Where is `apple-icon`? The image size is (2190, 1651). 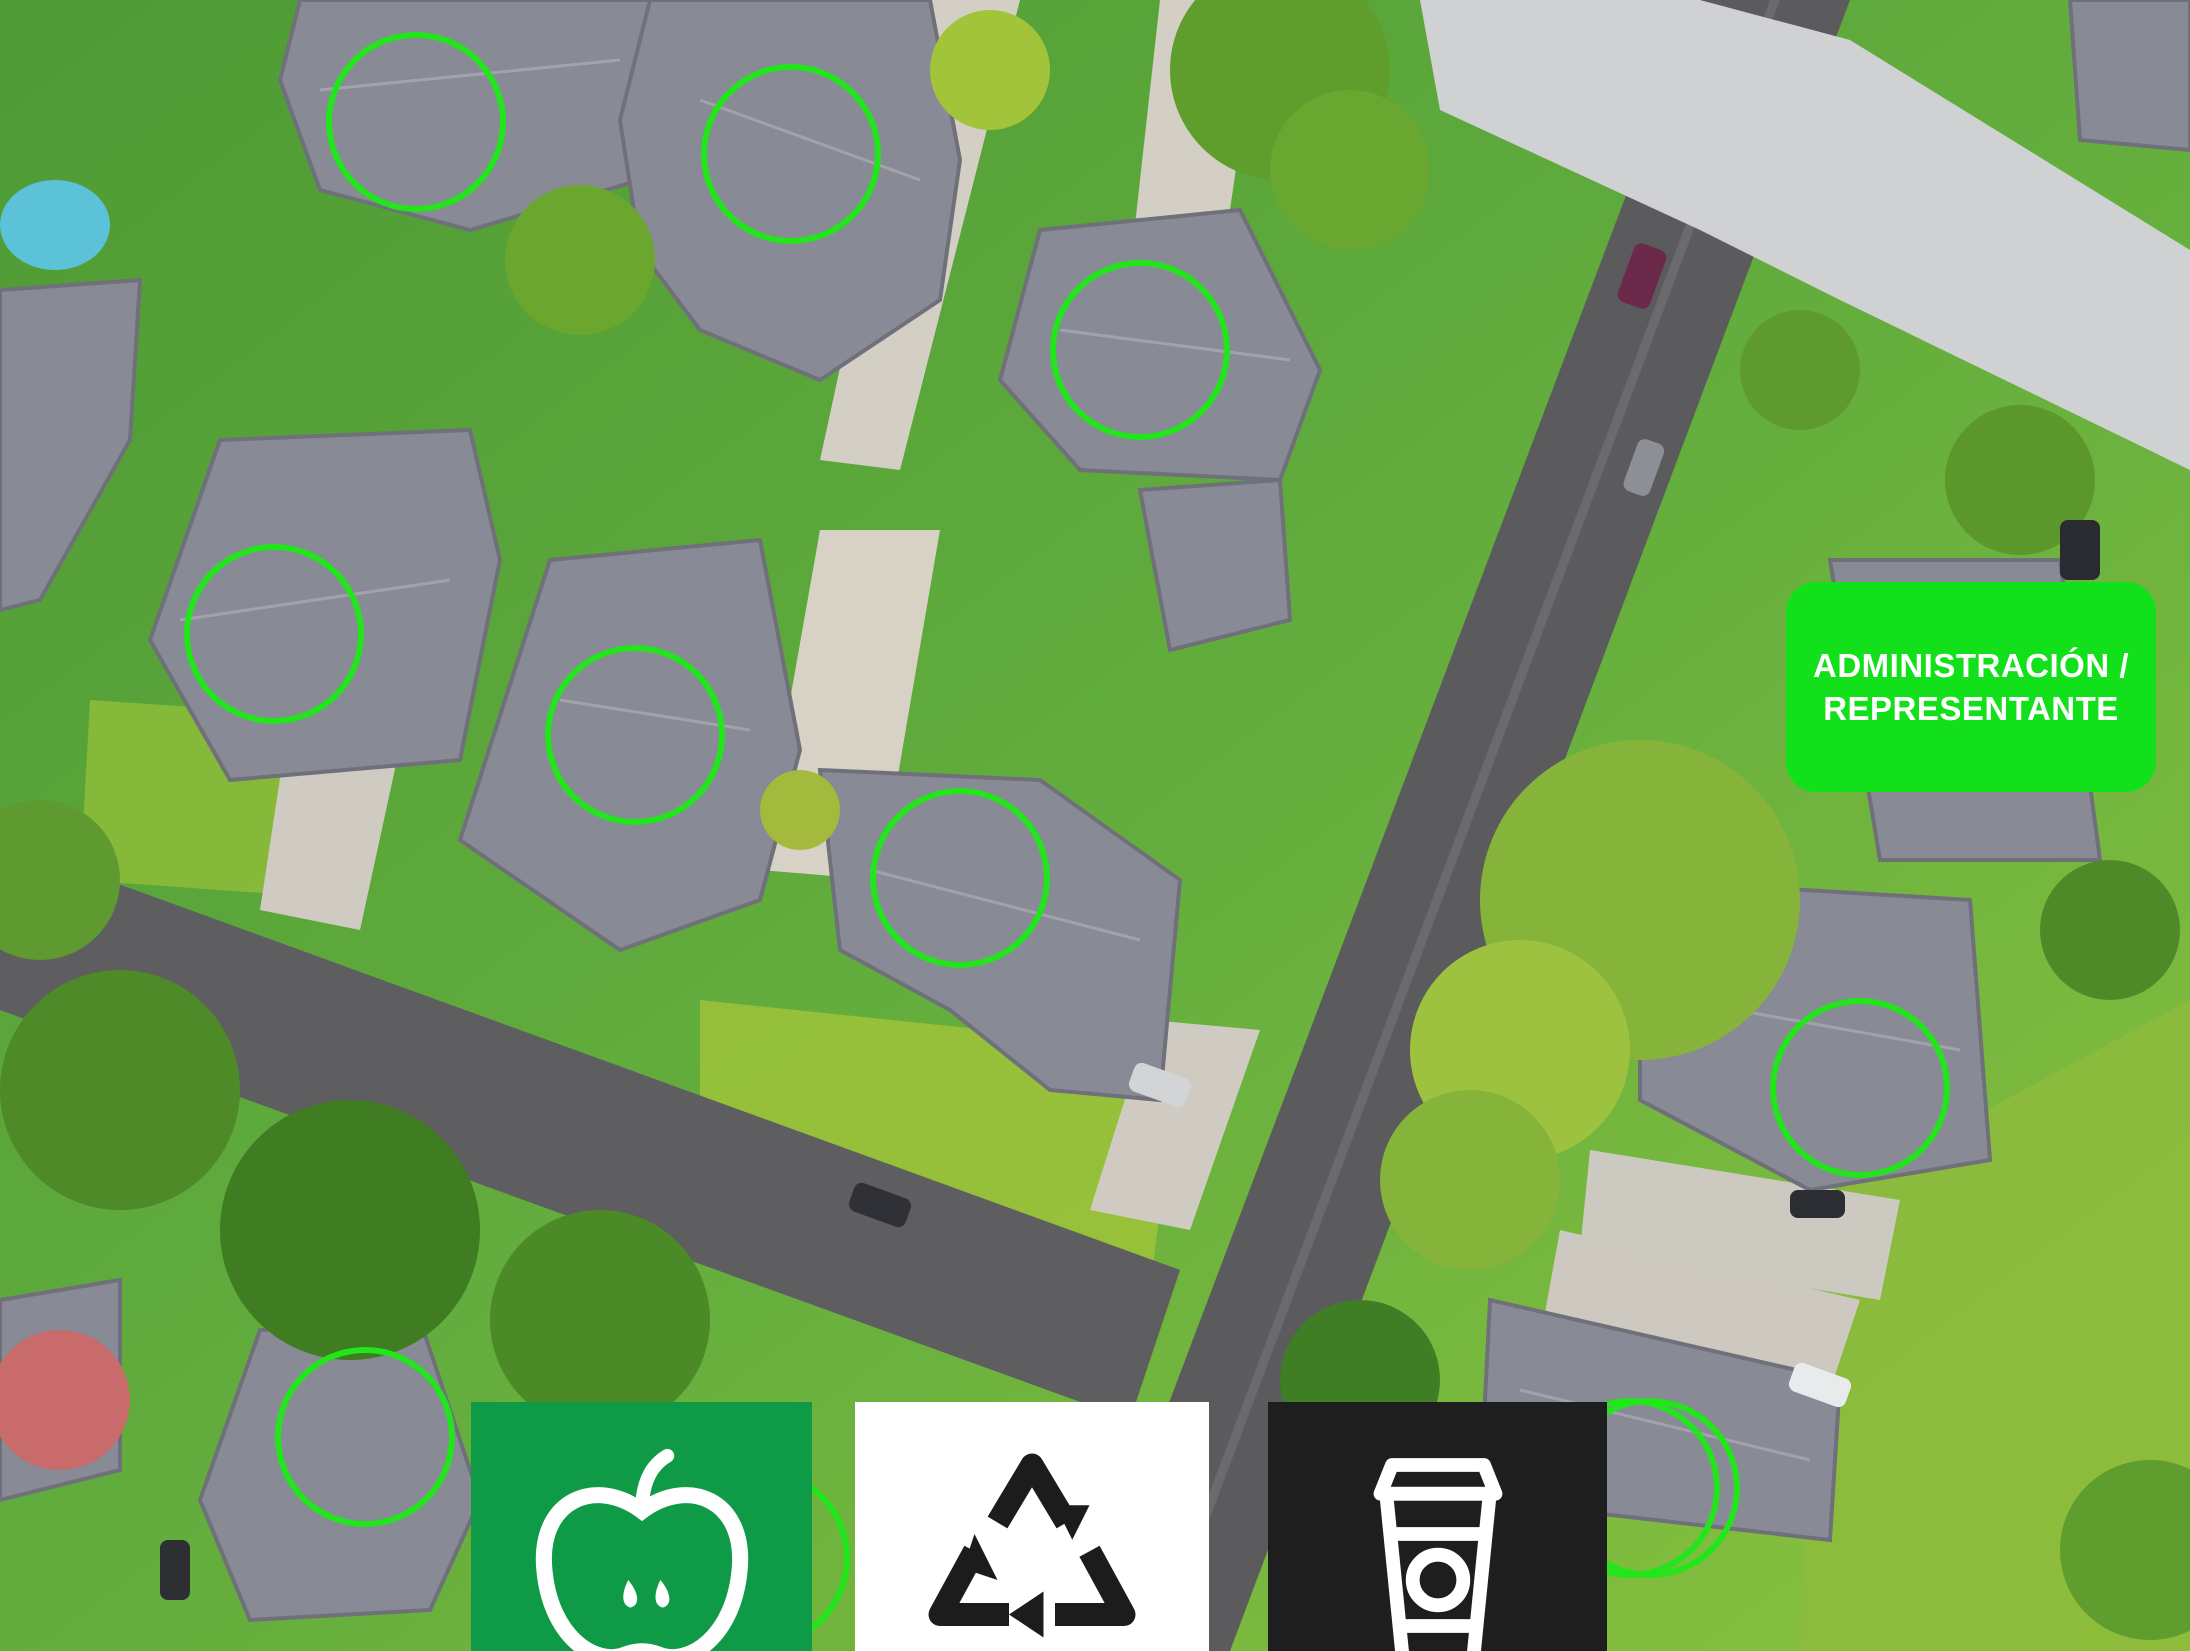 apple-icon is located at coordinates (641, 1549).